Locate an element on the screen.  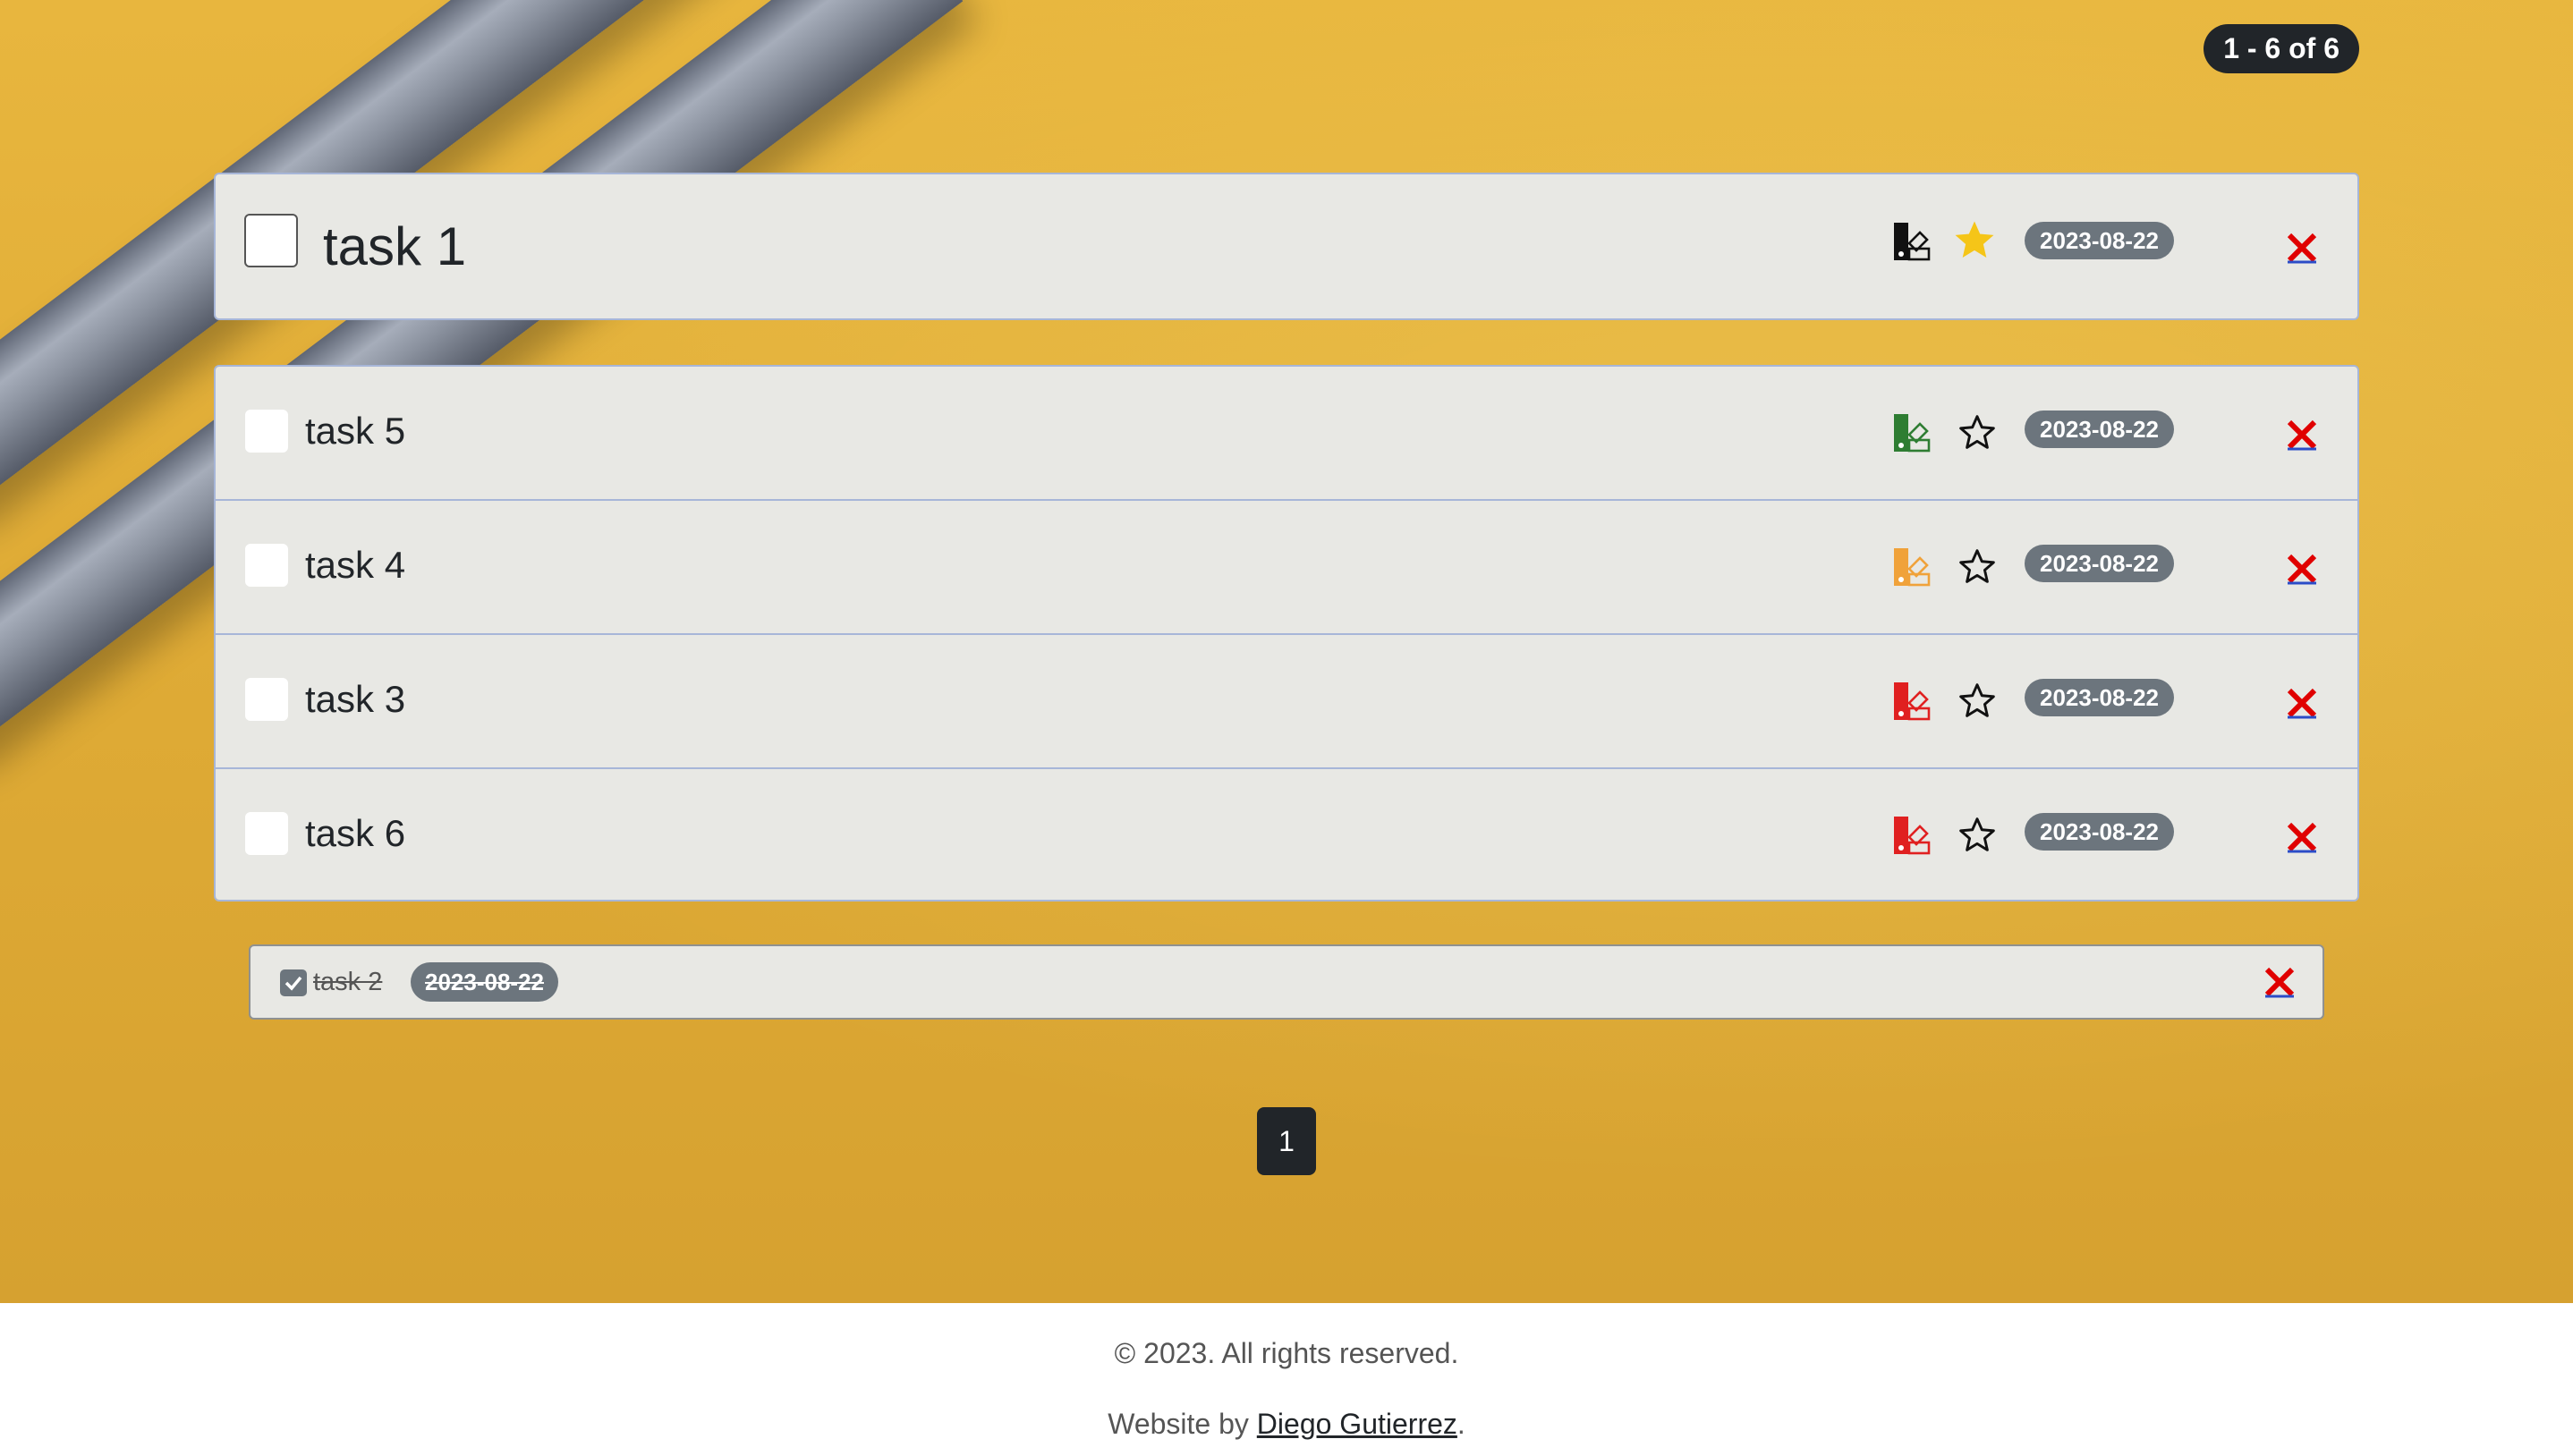
task-row: task 6 2023-08-22 is located at coordinates (1286, 834).